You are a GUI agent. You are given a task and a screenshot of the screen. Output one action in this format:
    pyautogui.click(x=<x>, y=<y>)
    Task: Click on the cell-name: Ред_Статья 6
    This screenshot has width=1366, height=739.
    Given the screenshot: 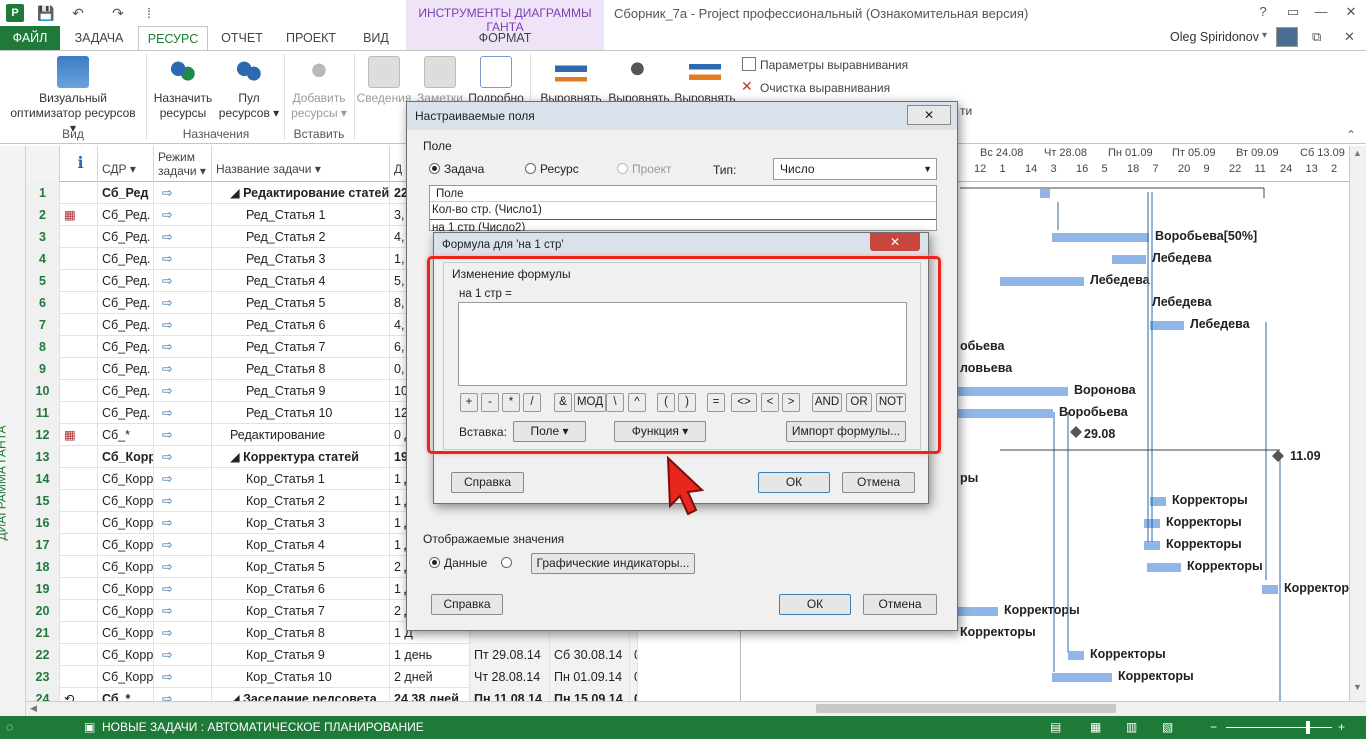 What is the action you would take?
    pyautogui.click(x=301, y=325)
    